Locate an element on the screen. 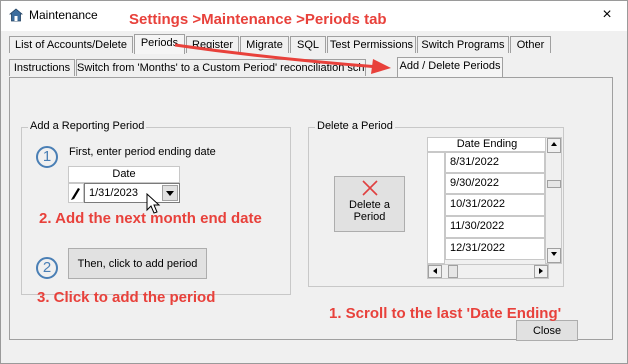 Image resolution: width=628 pixels, height=364 pixels. tab-other: Other is located at coordinates (530, 44).